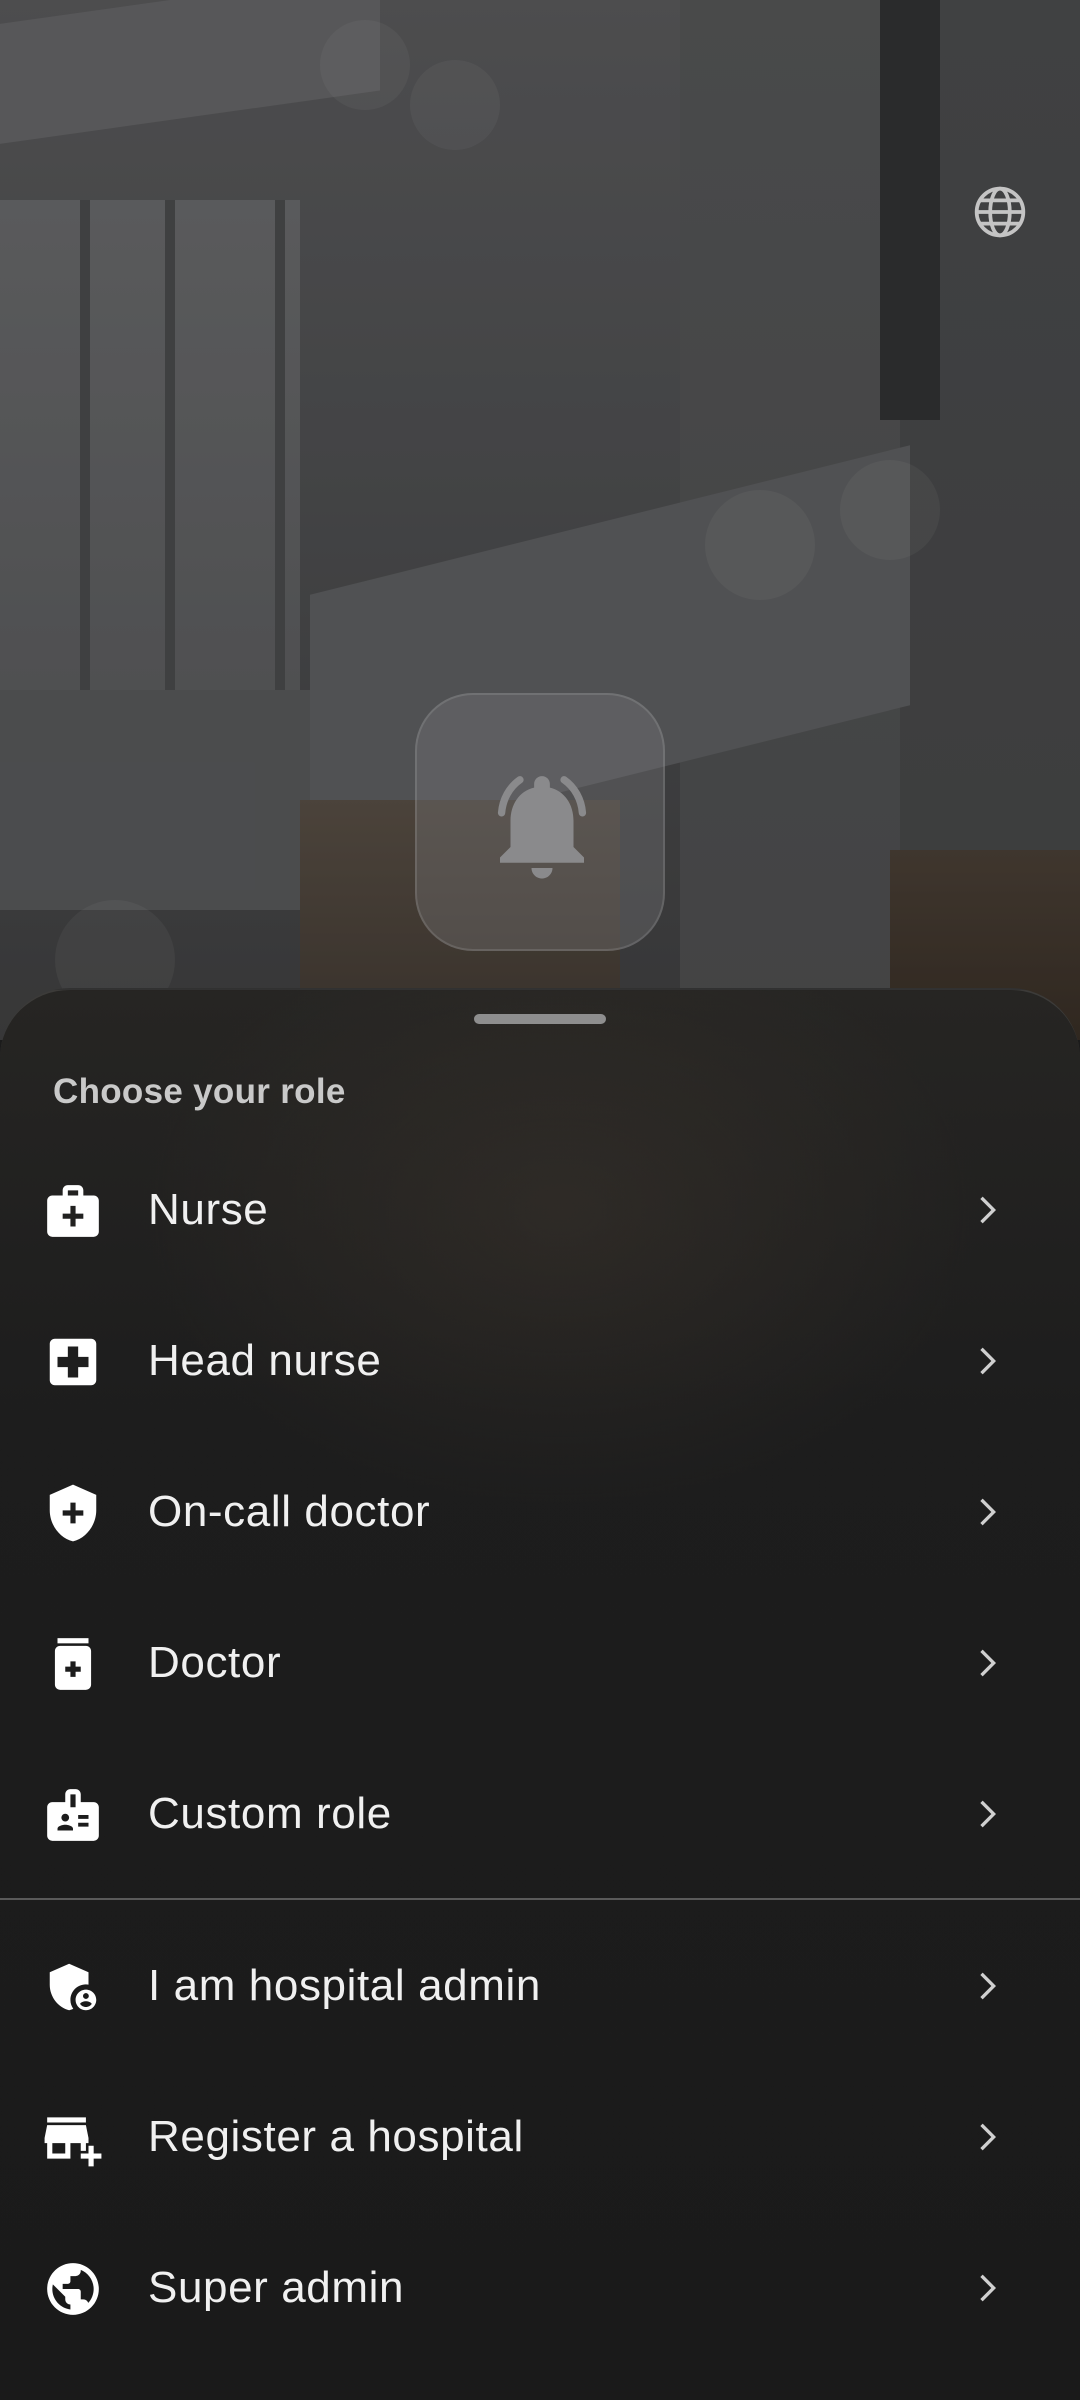  What do you see at coordinates (73, 2289) in the screenshot?
I see `public-globe-icon` at bounding box center [73, 2289].